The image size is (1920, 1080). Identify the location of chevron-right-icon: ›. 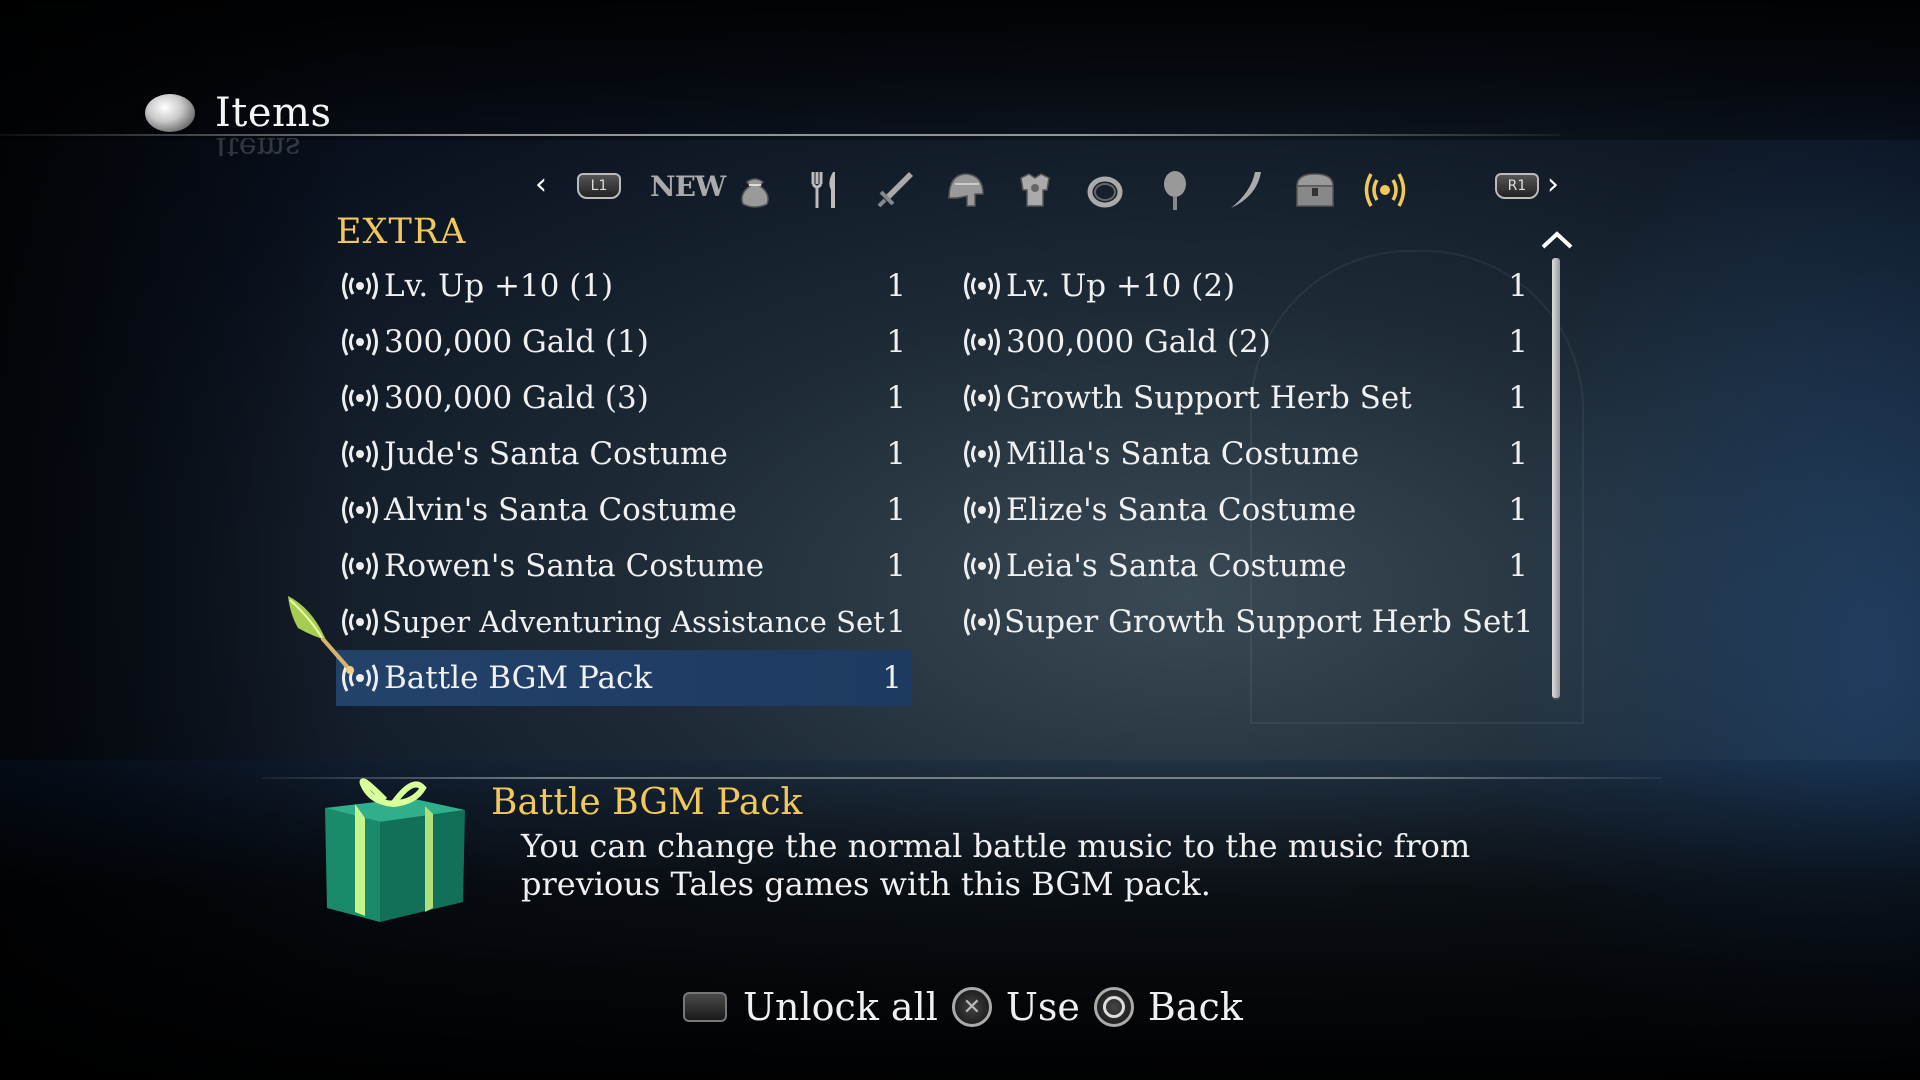
(1553, 185).